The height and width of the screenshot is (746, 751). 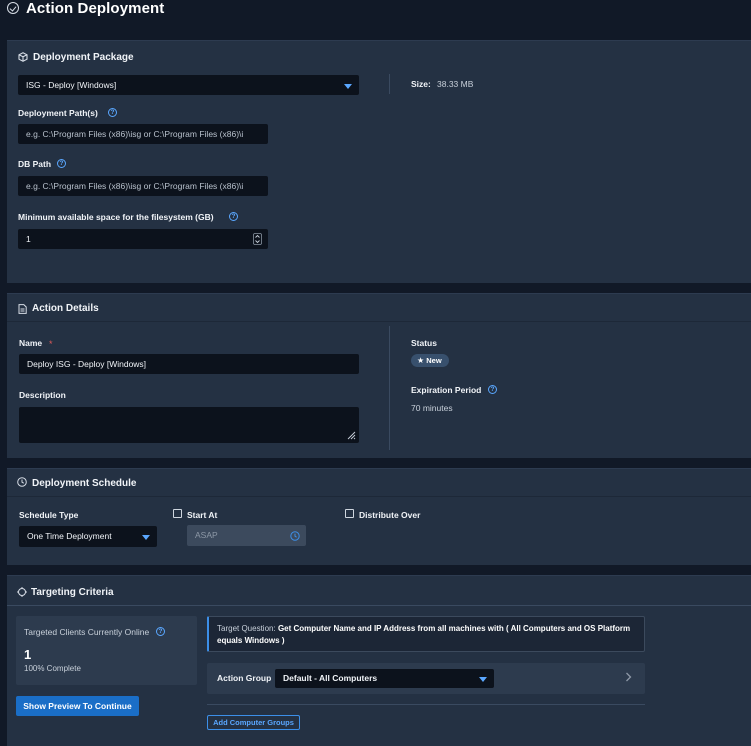 I want to click on start-at-input: ASAP, so click(x=246, y=535).